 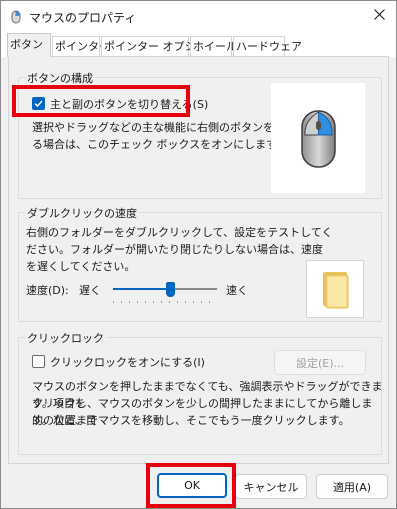 I want to click on tab-hardware: ハードウェア, so click(x=267, y=46).